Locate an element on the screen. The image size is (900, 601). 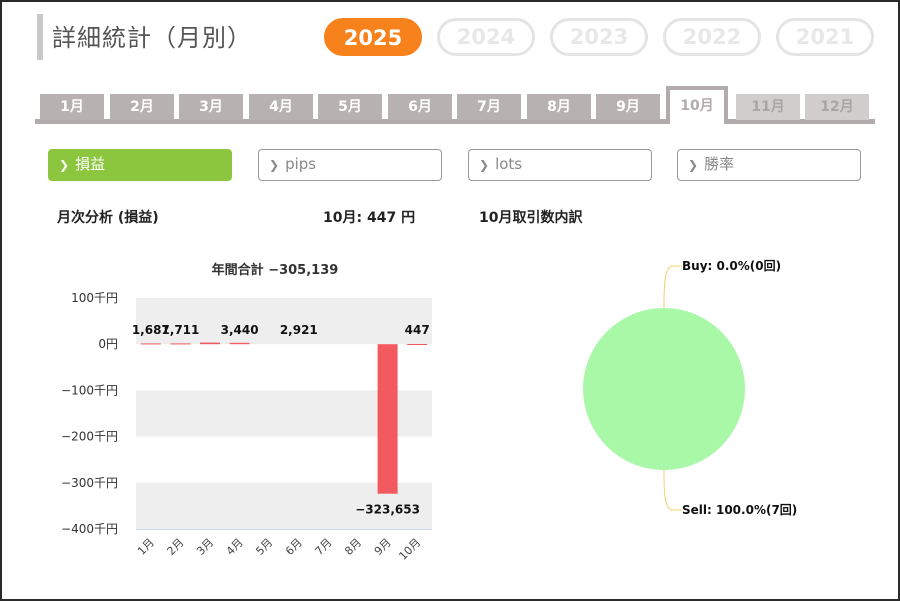
y-tick-label: −400千円 is located at coordinates (89, 529).